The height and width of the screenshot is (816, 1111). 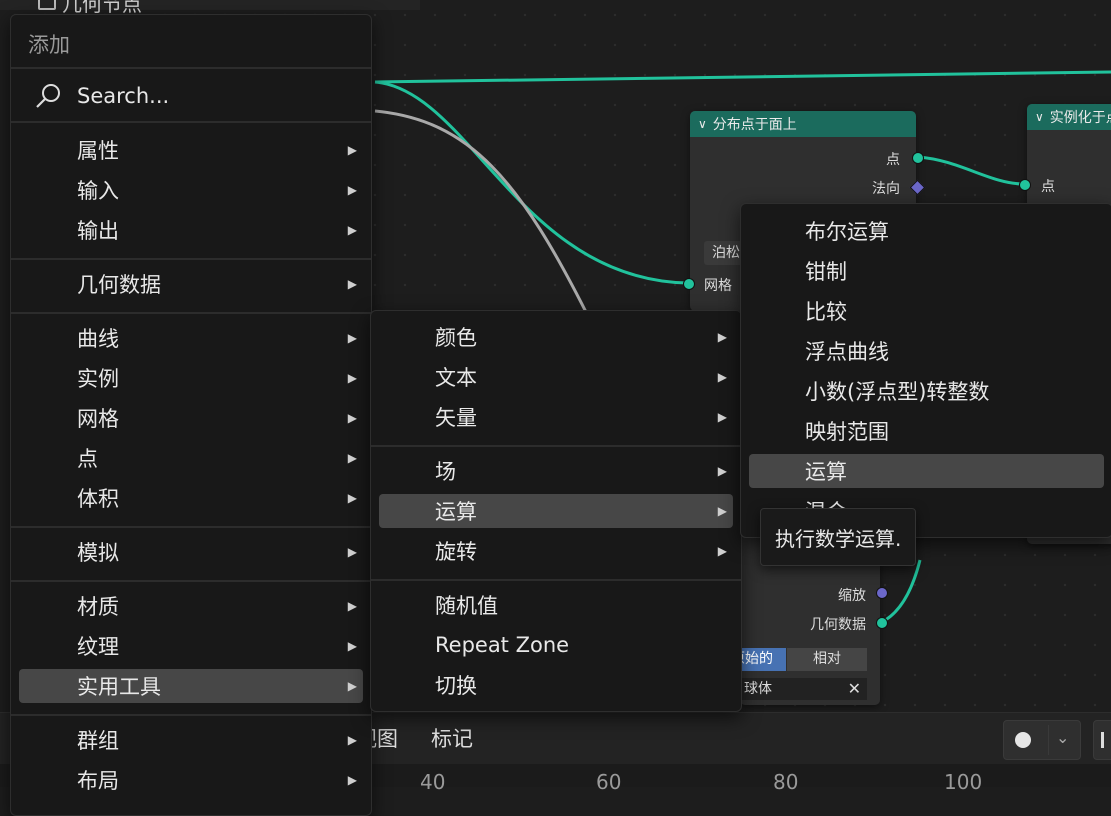 I want to click on clear-icon: ✕, so click(x=854, y=689).